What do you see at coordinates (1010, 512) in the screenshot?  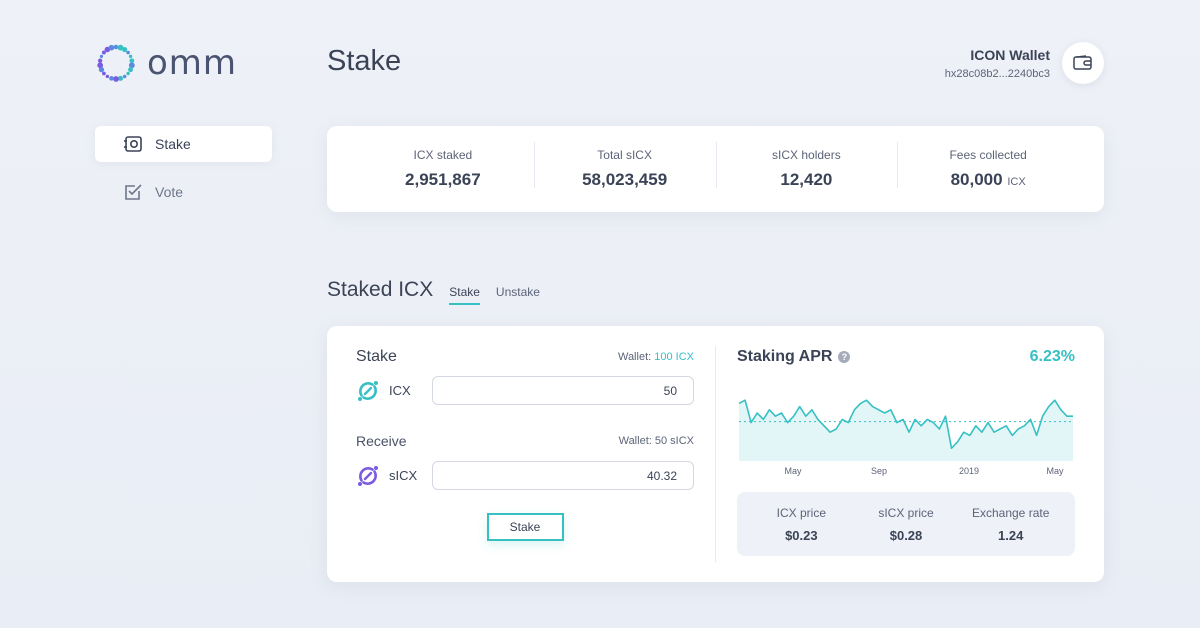 I see `price-label: Exchange rate` at bounding box center [1010, 512].